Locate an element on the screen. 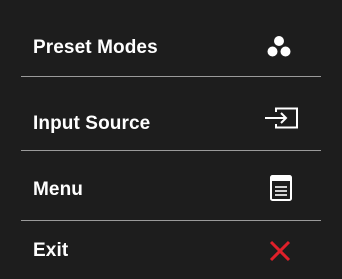  close-icon is located at coordinates (280, 251).